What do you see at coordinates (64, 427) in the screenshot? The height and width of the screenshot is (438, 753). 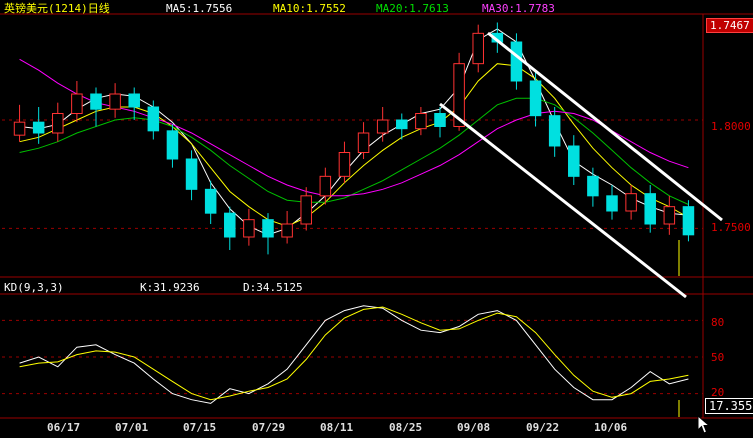 I see `date-label: 06/17` at bounding box center [64, 427].